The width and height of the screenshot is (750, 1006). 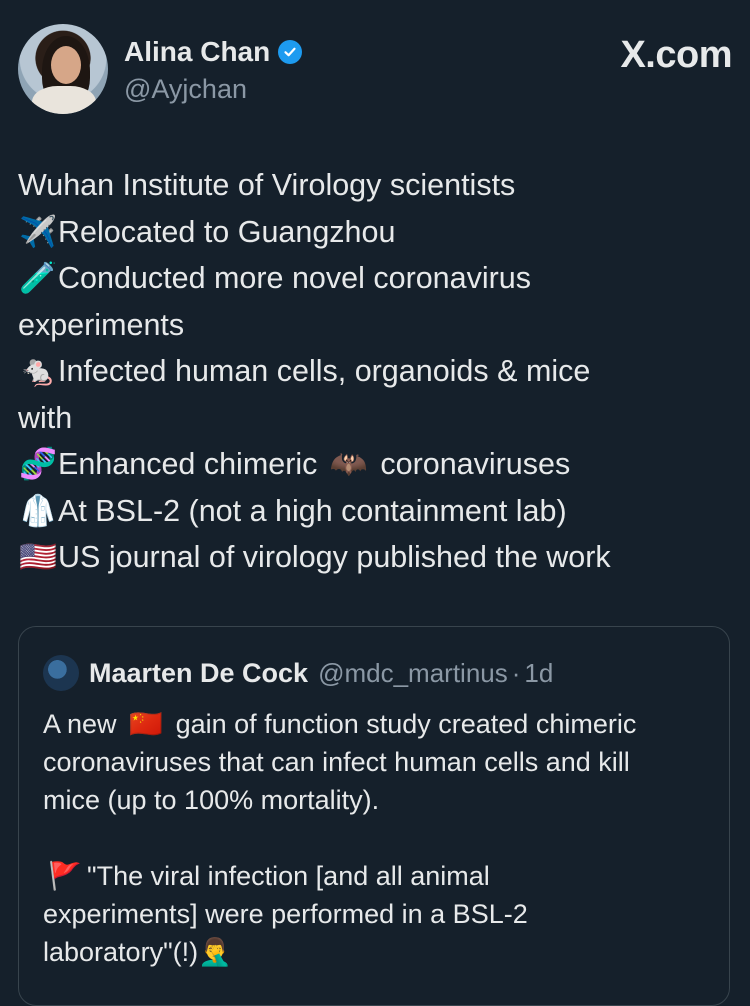 I want to click on x-logo-icon: X.com, so click(x=676, y=55).